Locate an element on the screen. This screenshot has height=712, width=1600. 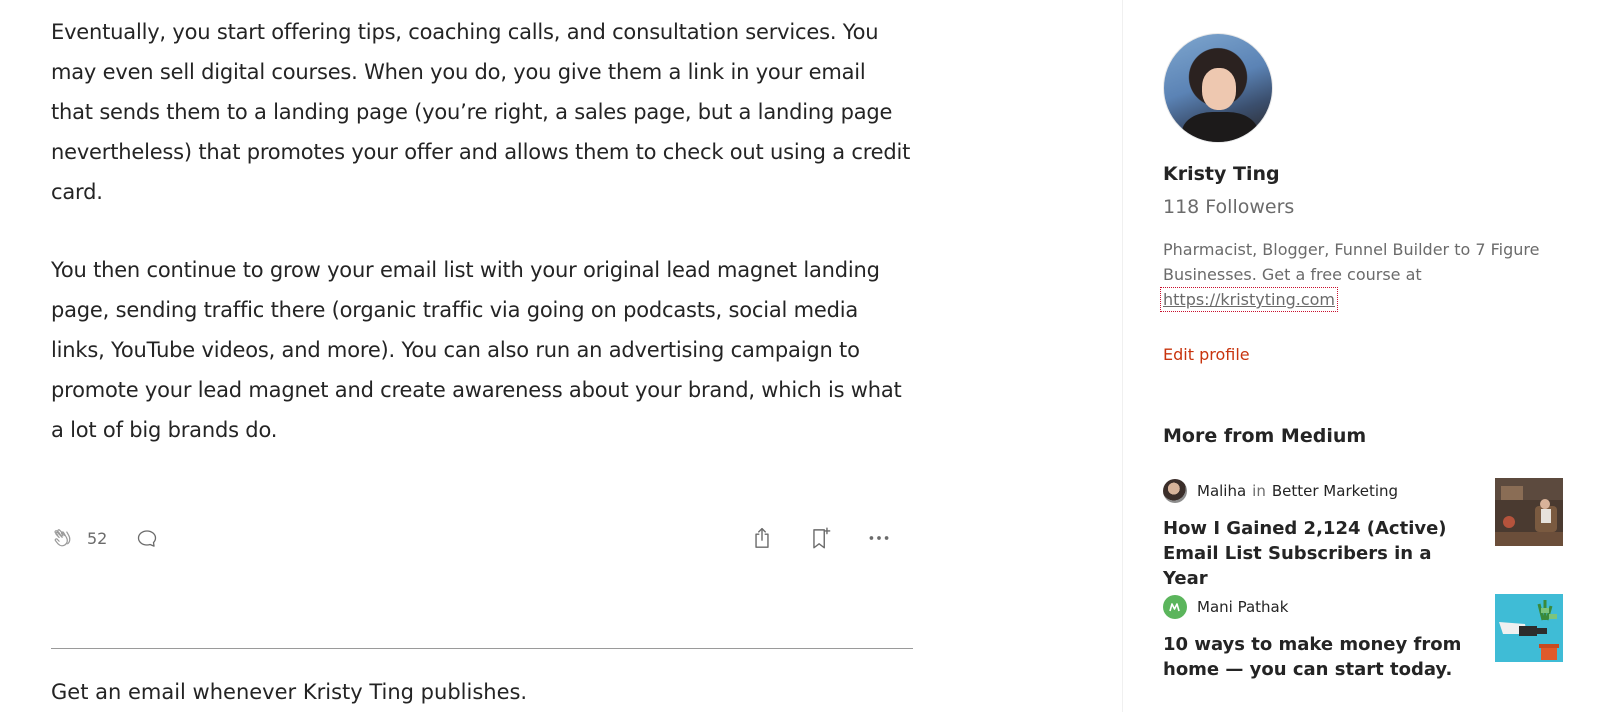
share-icon is located at coordinates (762, 538).